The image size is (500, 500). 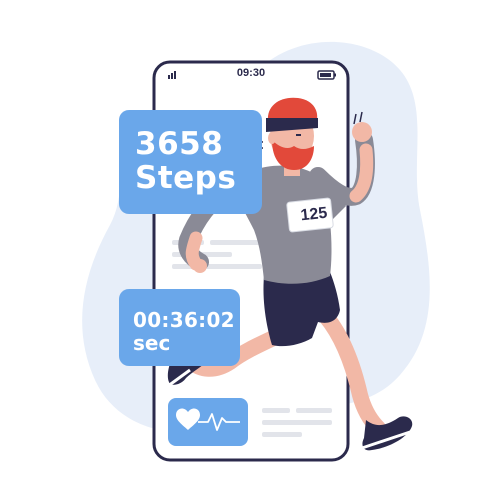 I want to click on timer-unit: sec, so click(x=152, y=343).